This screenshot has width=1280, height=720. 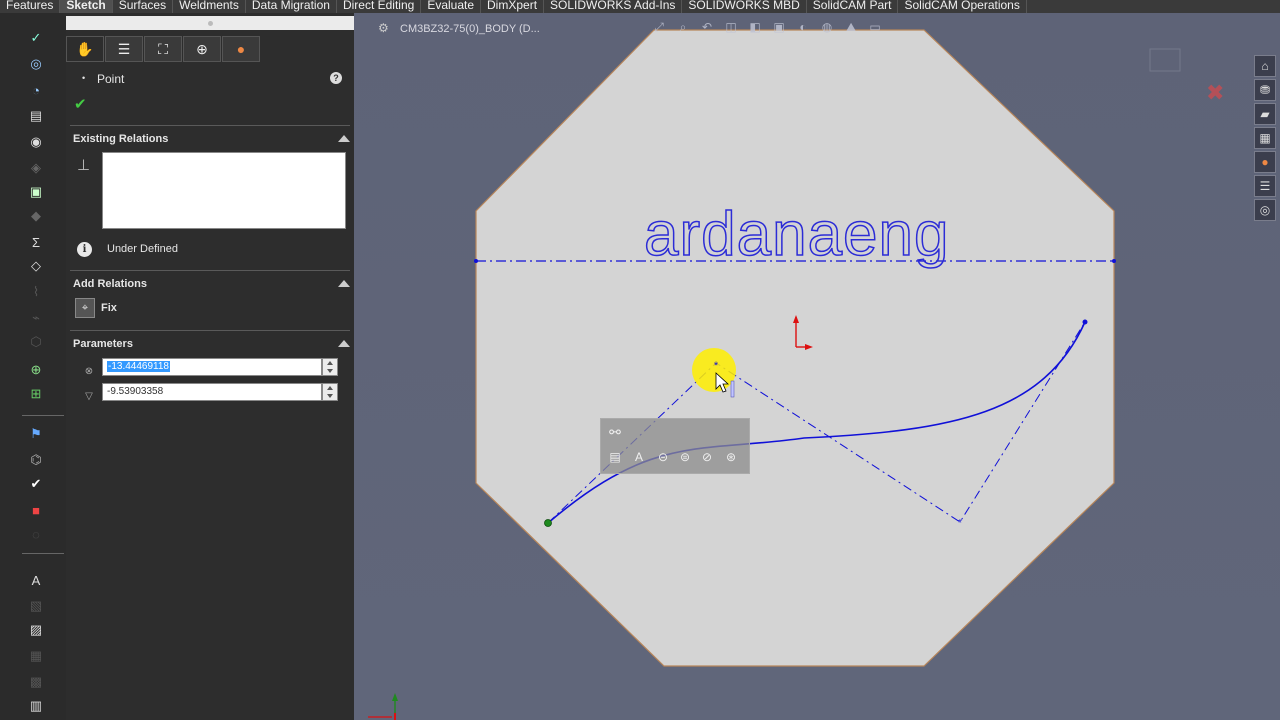 What do you see at coordinates (36, 606) in the screenshot?
I see `block-tool-icon: ▧` at bounding box center [36, 606].